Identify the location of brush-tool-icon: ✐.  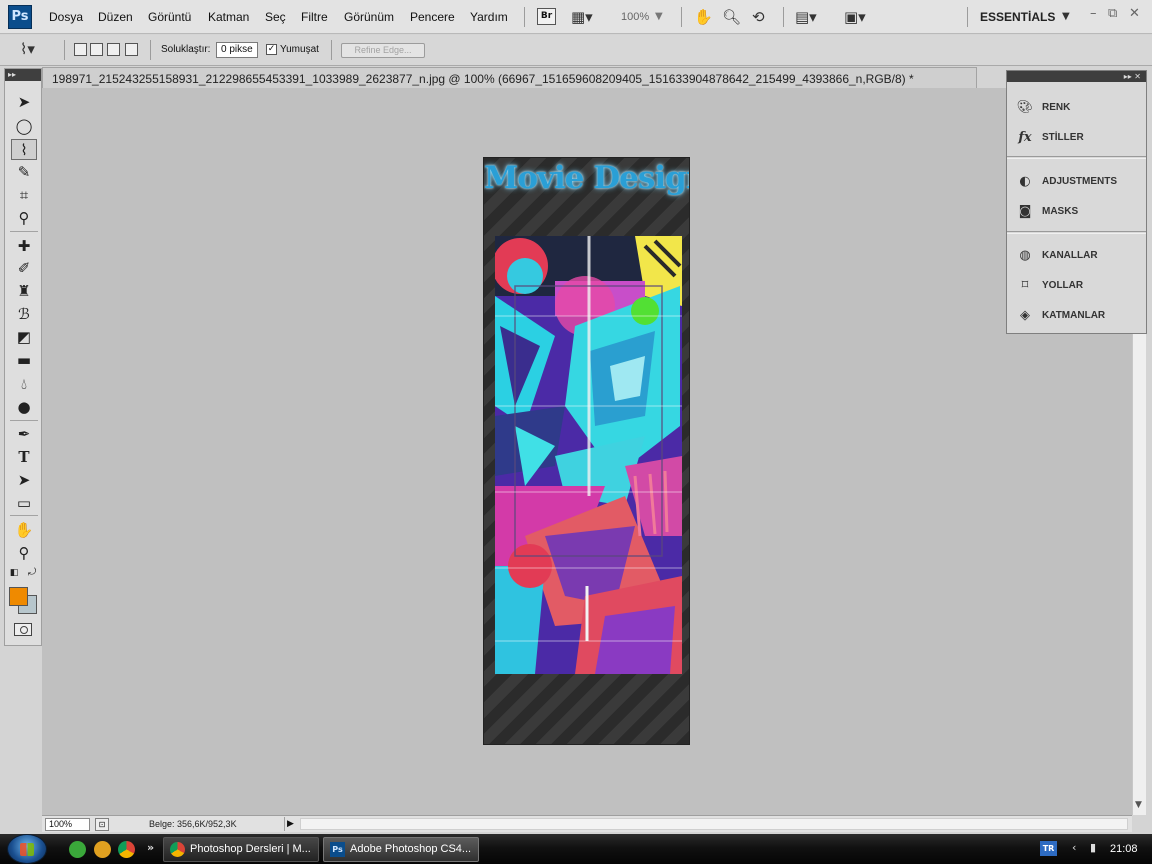
(24, 268).